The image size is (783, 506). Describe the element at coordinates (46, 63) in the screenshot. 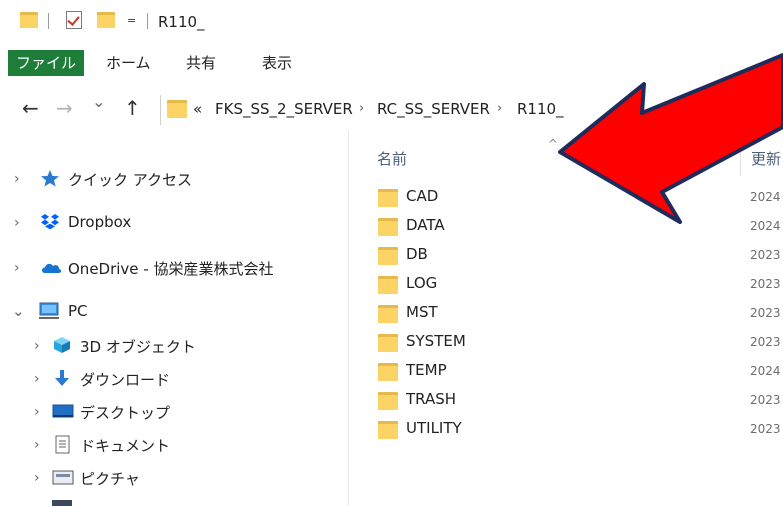

I see `tab-file: ファイル` at that location.